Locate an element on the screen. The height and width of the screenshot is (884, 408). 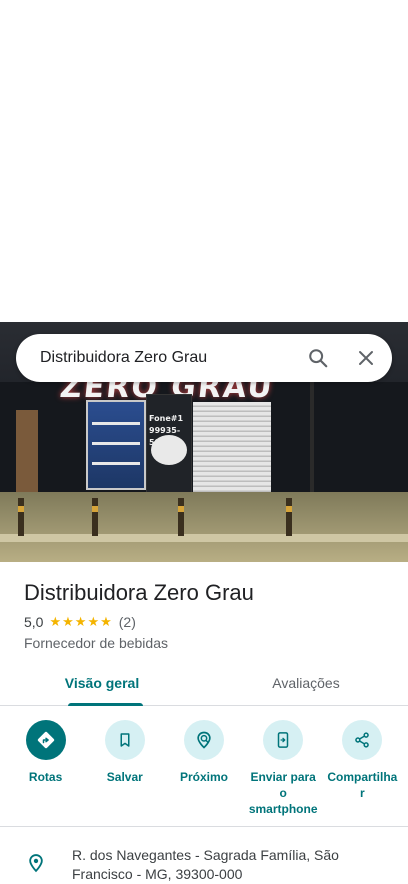
share-button: Compartilhar is located at coordinates (362, 770).